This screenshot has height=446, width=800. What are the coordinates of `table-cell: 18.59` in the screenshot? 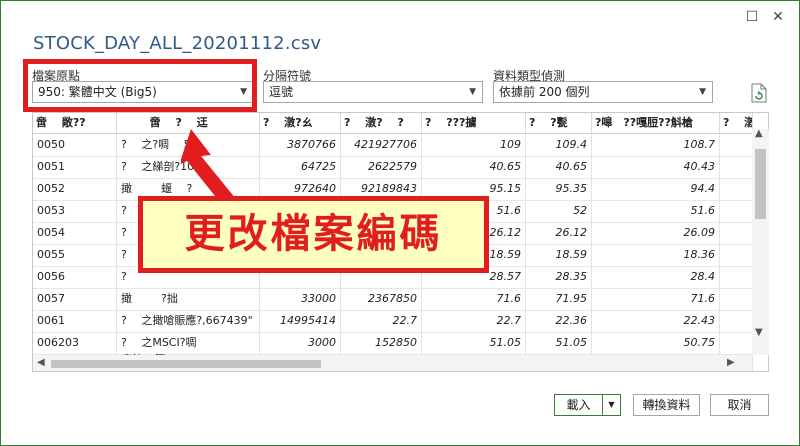 It's located at (559, 255).